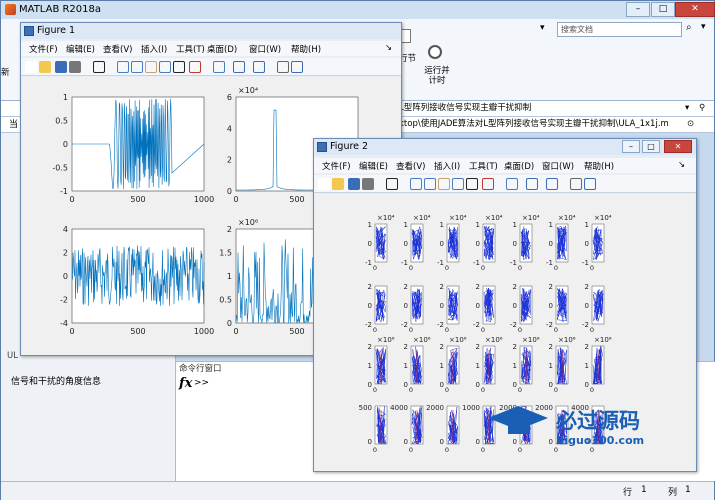  I want to click on figure1-menu-4: 工具(T), so click(190, 49).